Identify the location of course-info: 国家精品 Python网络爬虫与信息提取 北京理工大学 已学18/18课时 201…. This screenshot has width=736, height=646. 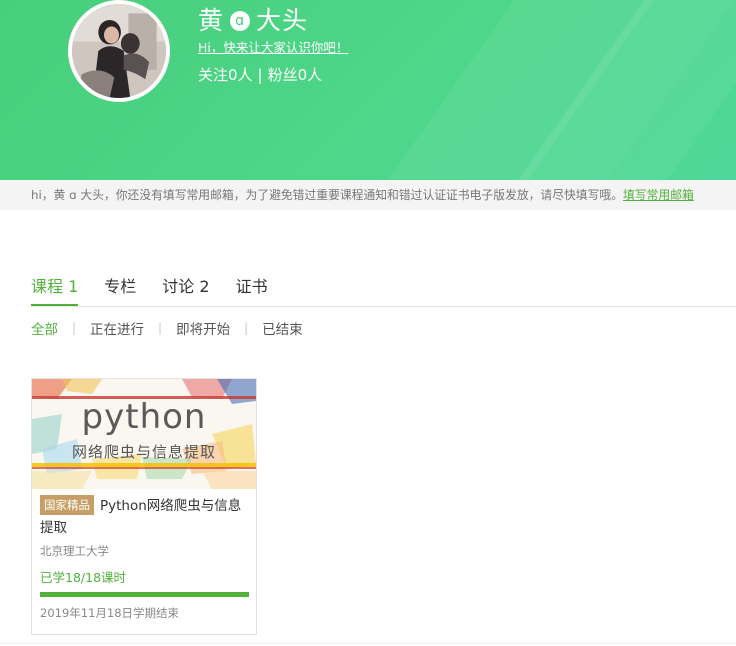
(144, 555).